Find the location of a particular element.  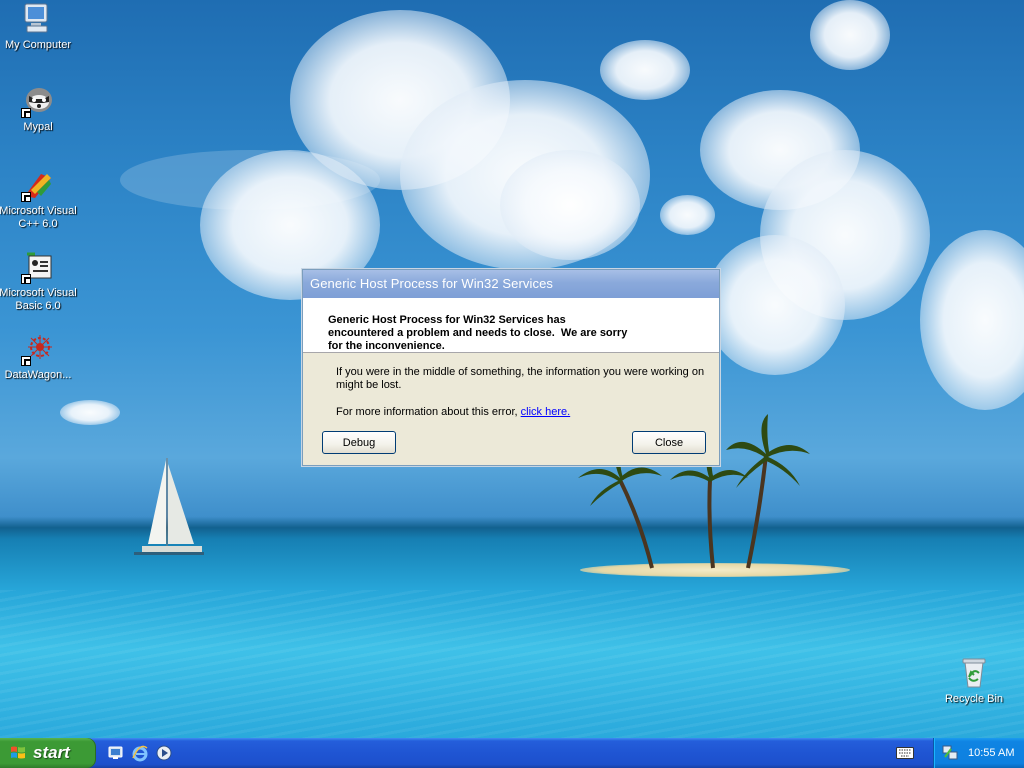

visual-cpp-icon is located at coordinates (38, 185).